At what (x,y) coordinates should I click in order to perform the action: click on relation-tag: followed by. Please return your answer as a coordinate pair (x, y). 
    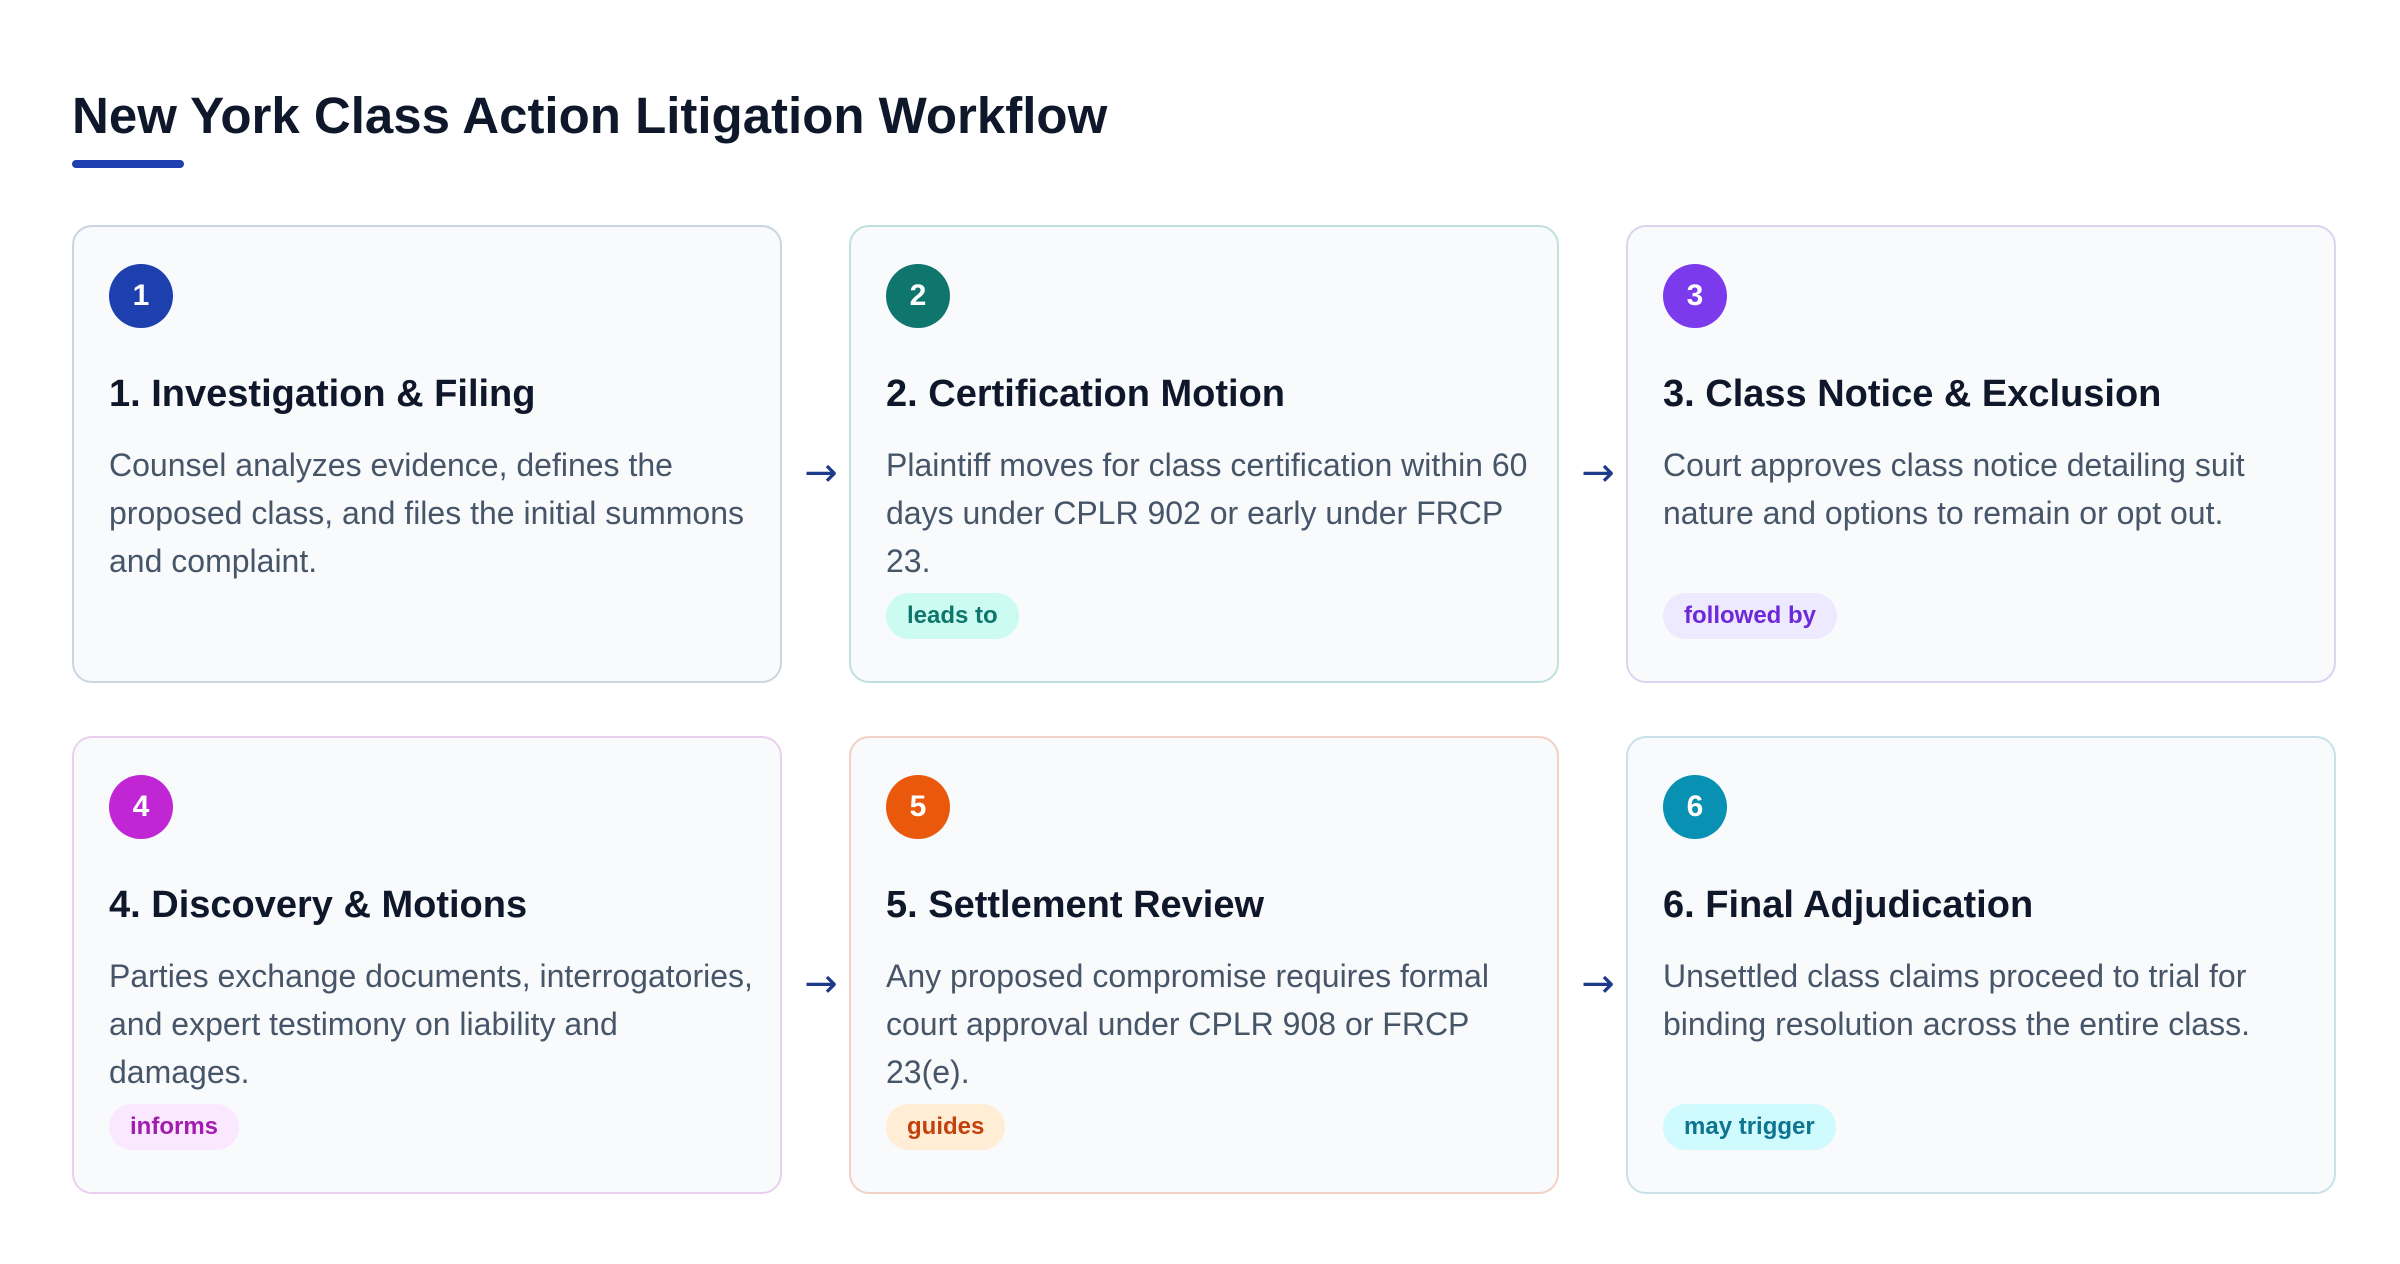
    Looking at the image, I should click on (1750, 616).